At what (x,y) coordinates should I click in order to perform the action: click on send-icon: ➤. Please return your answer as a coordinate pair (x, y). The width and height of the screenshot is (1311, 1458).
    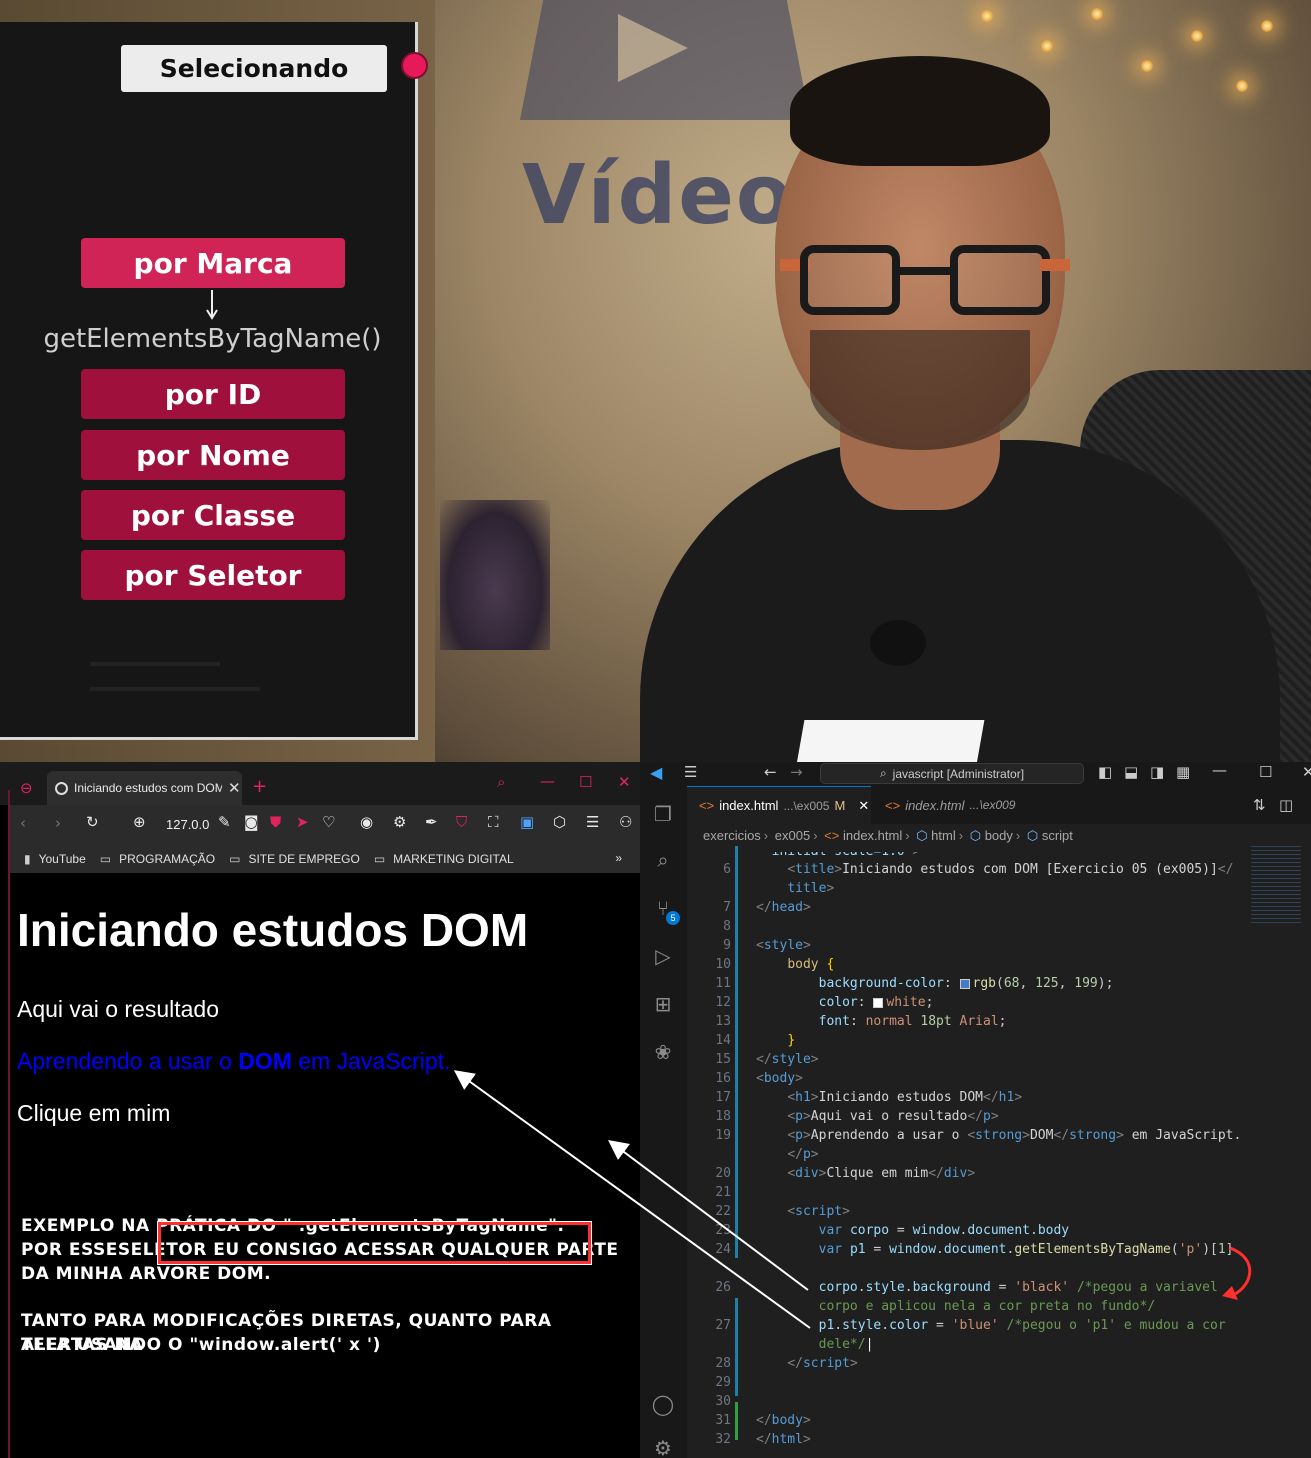
    Looking at the image, I should click on (302, 822).